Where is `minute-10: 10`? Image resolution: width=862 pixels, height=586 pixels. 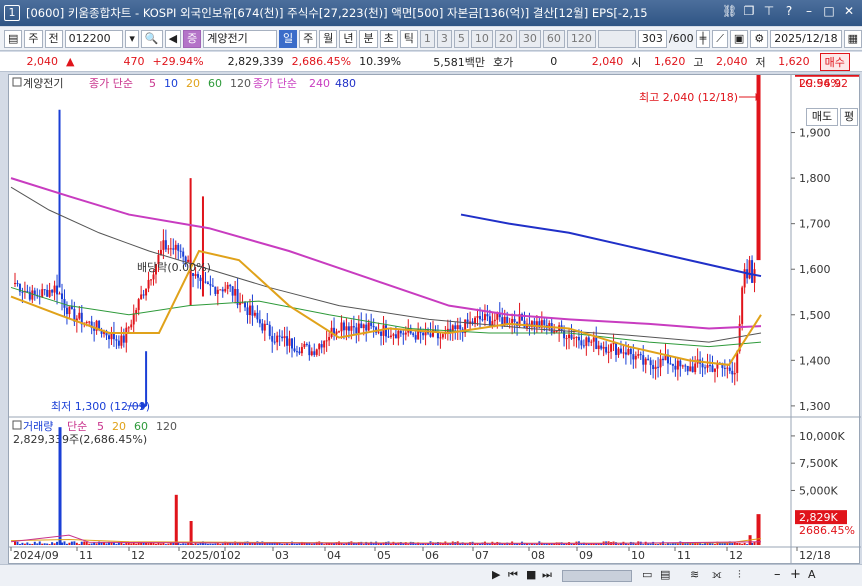 minute-10: 10 is located at coordinates (481, 38).